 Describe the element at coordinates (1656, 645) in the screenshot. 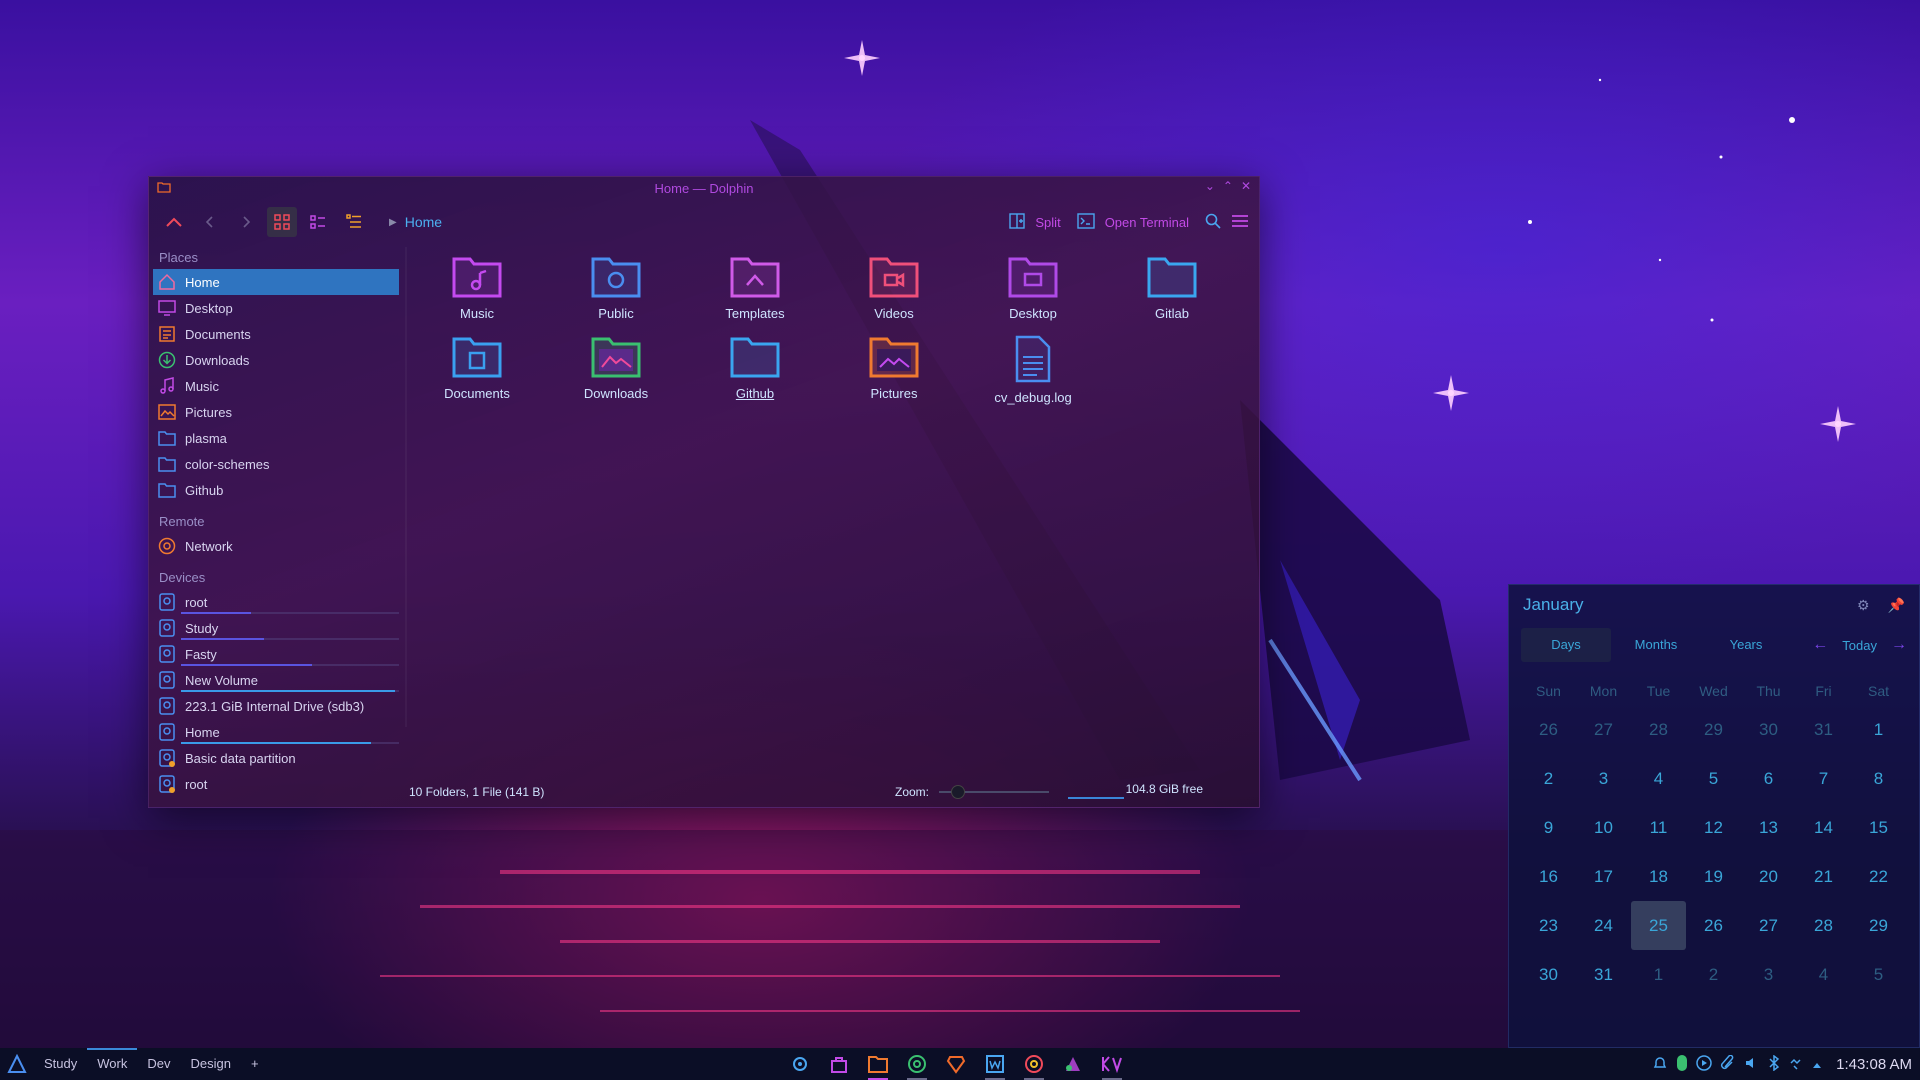

I see `tab-months: Months` at that location.